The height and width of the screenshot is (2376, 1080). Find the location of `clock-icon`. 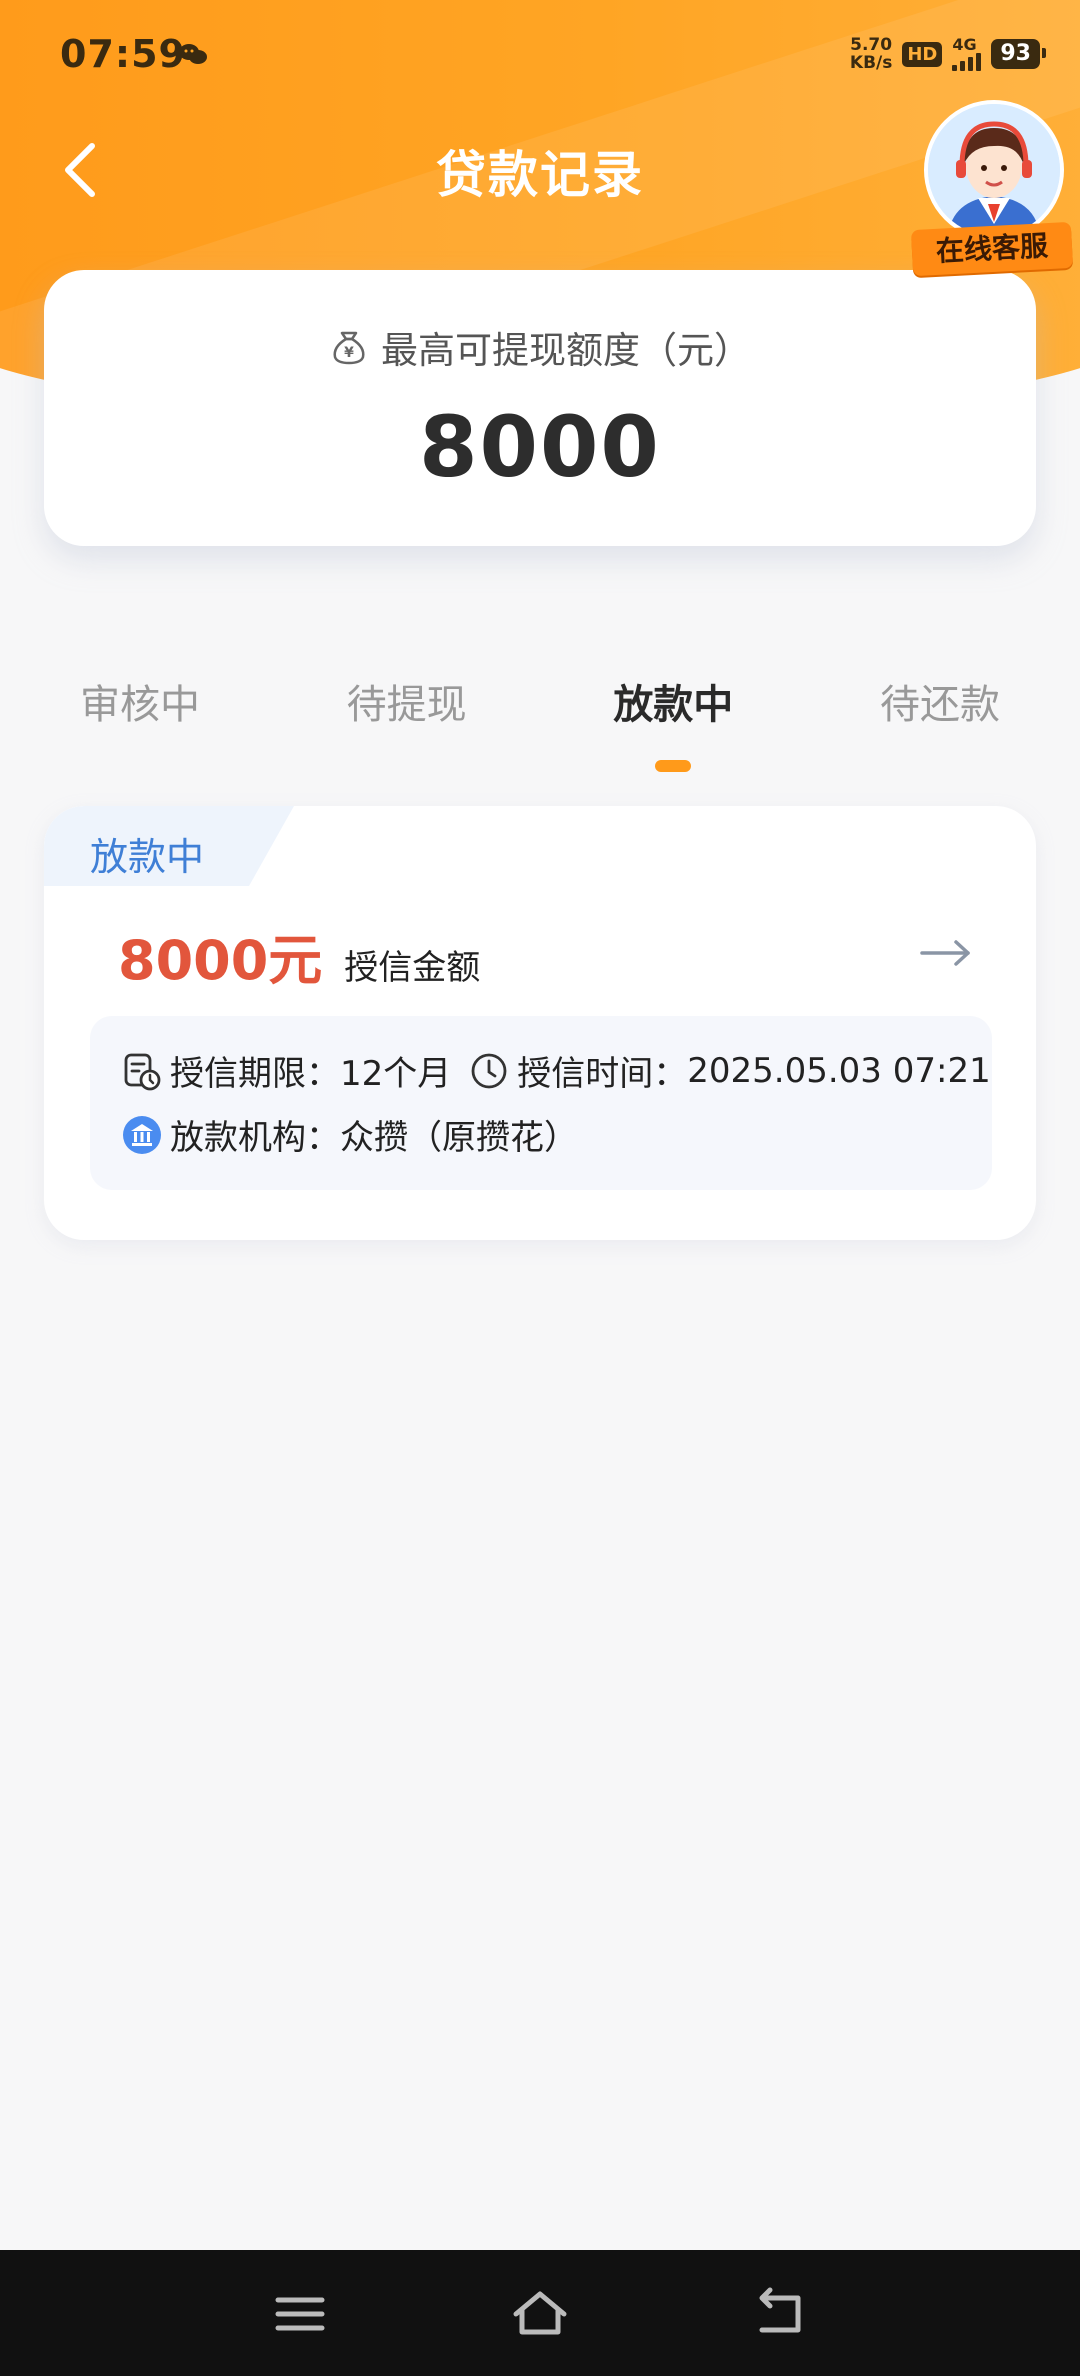

clock-icon is located at coordinates (489, 1070).